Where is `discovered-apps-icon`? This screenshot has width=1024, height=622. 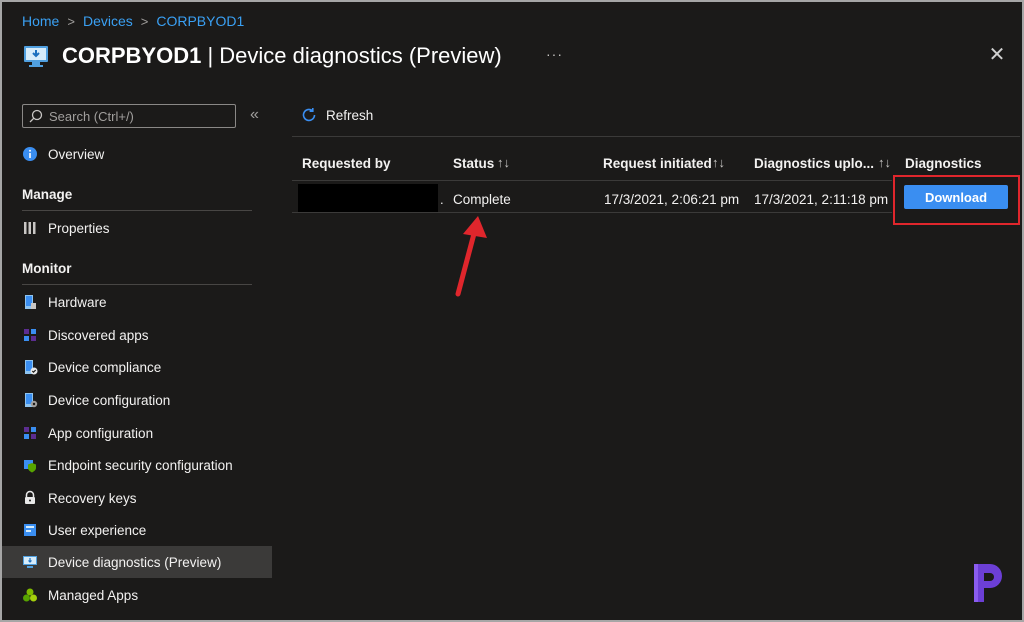 discovered-apps-icon is located at coordinates (30, 335).